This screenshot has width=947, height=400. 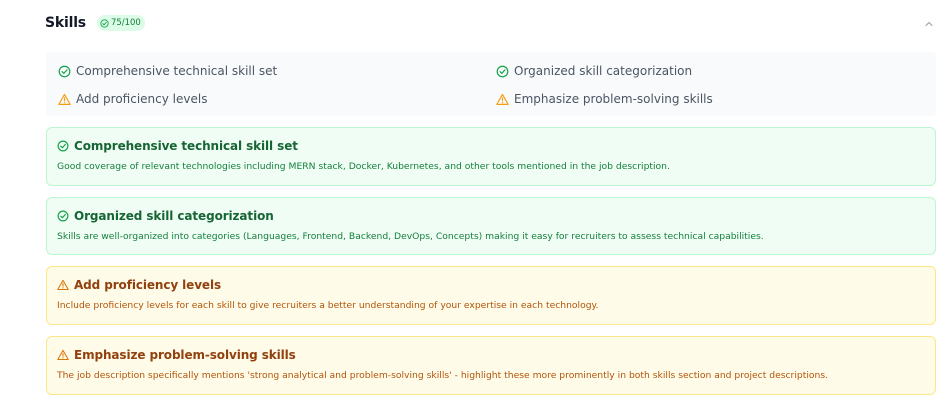 I want to click on score-badge: 75/100, so click(x=120, y=23).